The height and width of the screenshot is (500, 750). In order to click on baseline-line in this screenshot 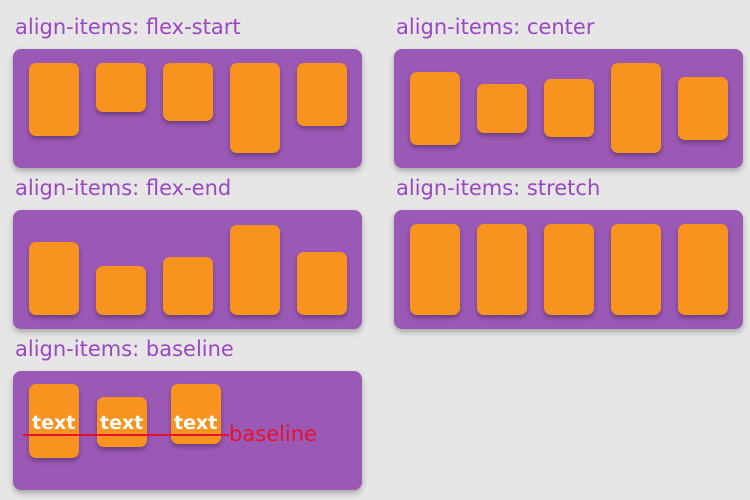, I will do `click(126, 435)`.